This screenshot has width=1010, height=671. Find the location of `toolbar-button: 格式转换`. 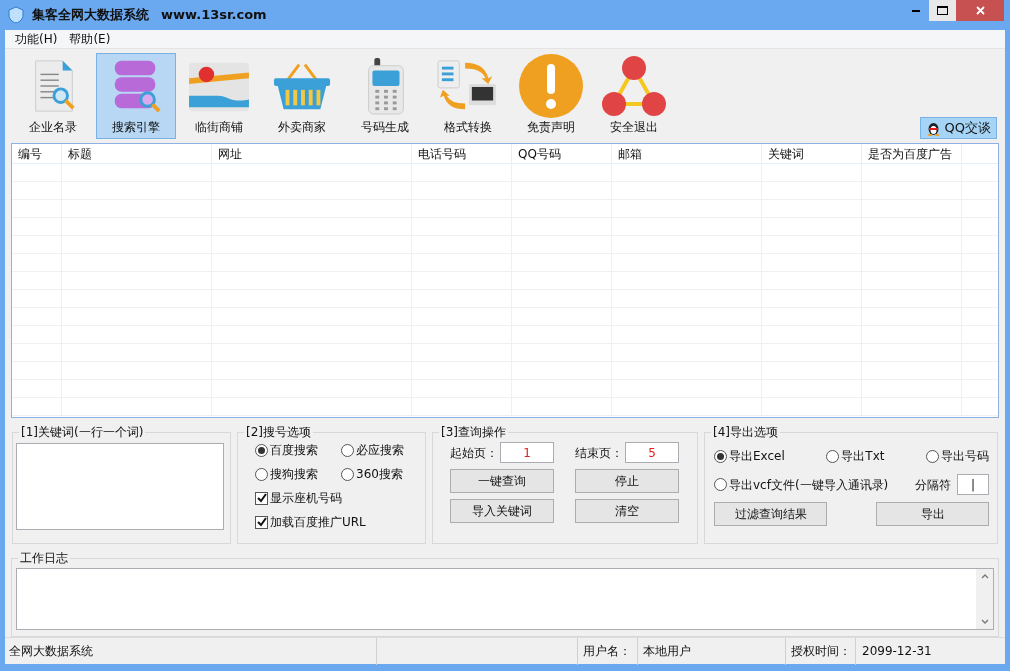

toolbar-button: 格式转换 is located at coordinates (468, 96).